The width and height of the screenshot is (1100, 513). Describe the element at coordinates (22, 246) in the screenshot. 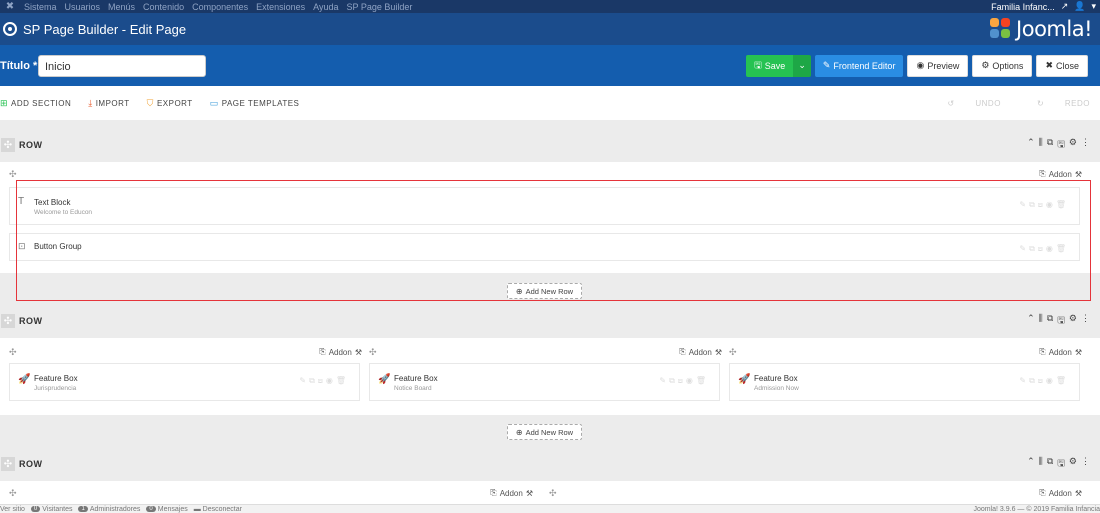

I see `button-icon: ⊡` at that location.